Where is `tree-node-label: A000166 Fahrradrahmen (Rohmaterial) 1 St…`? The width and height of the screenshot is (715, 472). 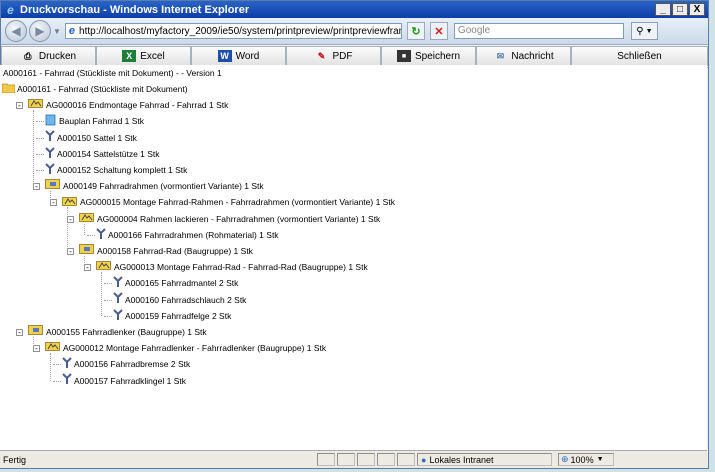 tree-node-label: A000166 Fahrradrahmen (Rohmaterial) 1 St… is located at coordinates (193, 234).